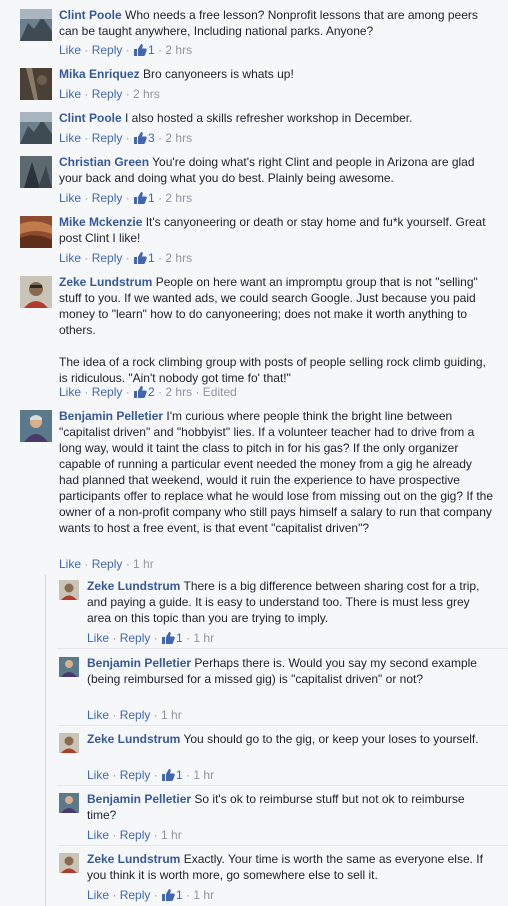 Image resolution: width=508 pixels, height=906 pixels. Describe the element at coordinates (126, 138) in the screenshot. I see `comment-actions: Like · Reply · 3 · 2 hrs` at that location.